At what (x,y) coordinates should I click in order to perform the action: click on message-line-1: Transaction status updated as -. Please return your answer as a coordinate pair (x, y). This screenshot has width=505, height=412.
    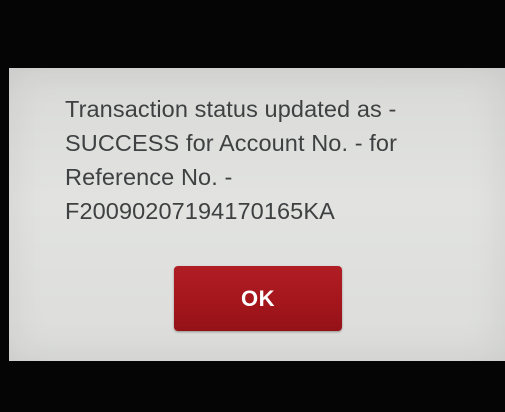
    Looking at the image, I should click on (231, 109).